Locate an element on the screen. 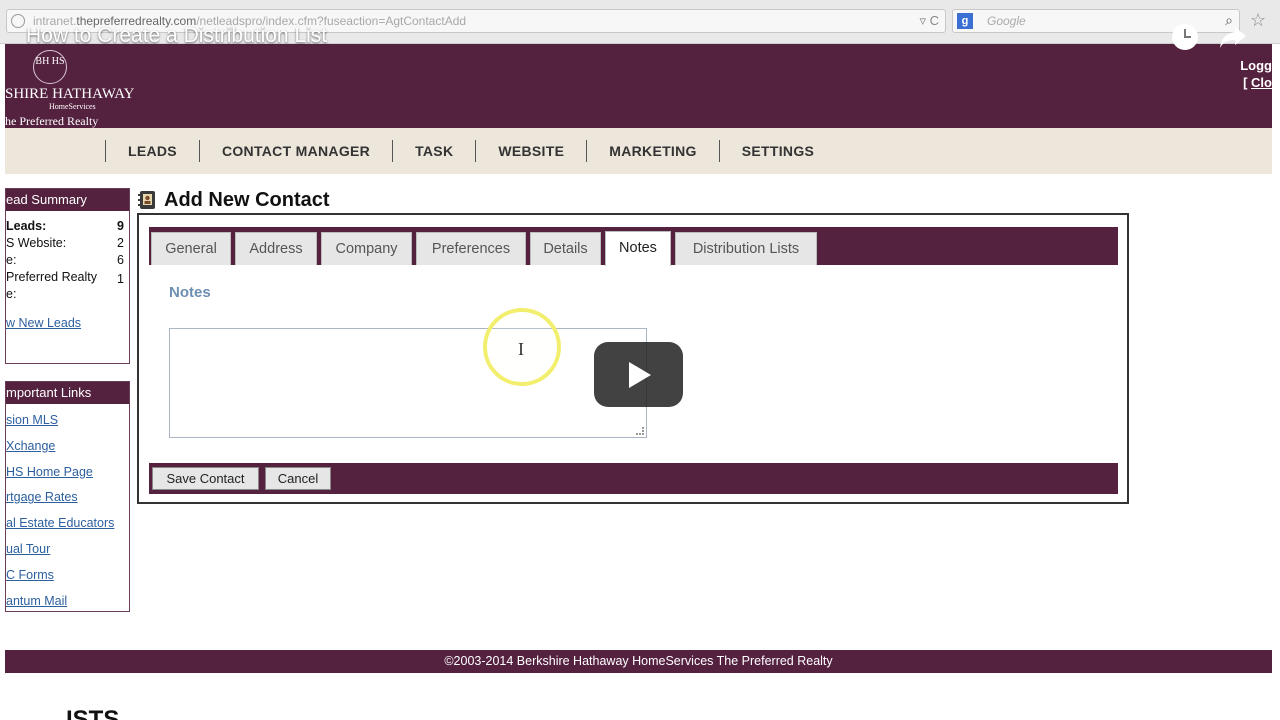 The width and height of the screenshot is (1280, 720). globe-icon is located at coordinates (18, 21).